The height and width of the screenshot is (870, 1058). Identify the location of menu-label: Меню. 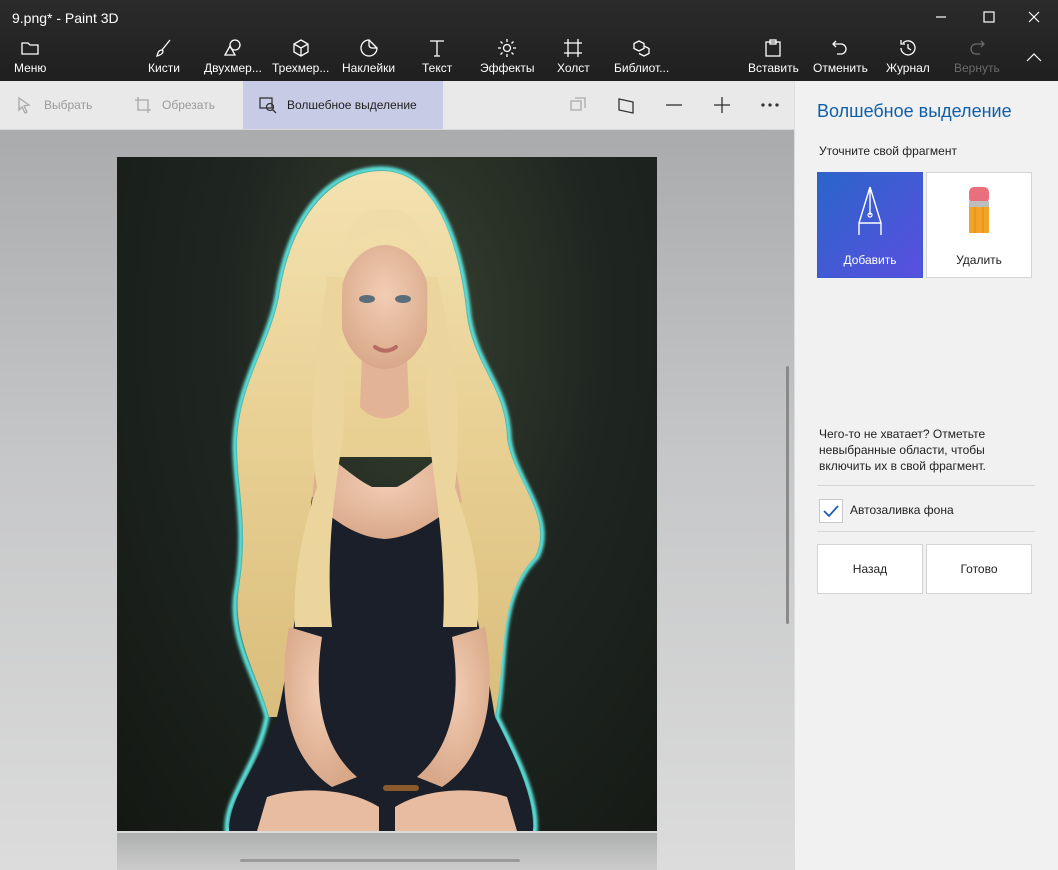
(30, 68).